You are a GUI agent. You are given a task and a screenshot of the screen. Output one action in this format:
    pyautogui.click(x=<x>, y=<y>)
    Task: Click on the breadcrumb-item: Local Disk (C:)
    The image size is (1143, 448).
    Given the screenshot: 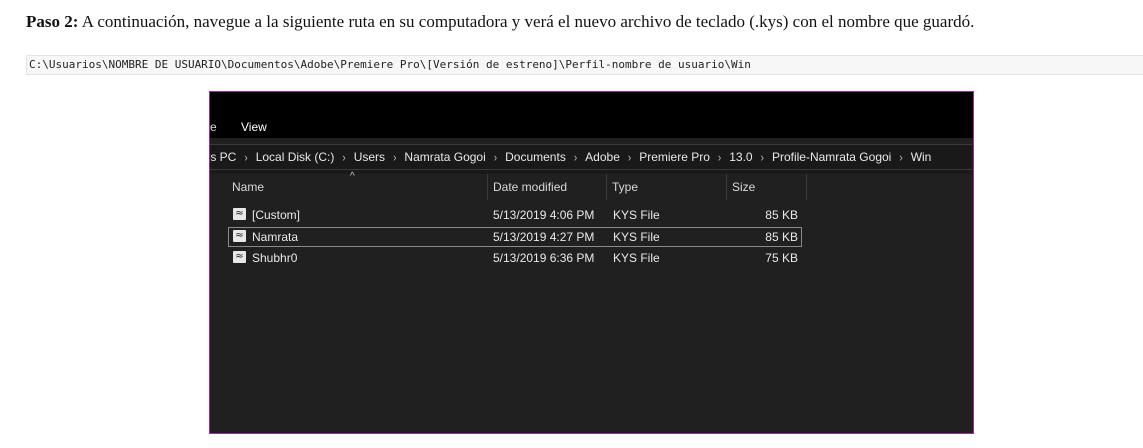 What is the action you would take?
    pyautogui.click(x=295, y=157)
    